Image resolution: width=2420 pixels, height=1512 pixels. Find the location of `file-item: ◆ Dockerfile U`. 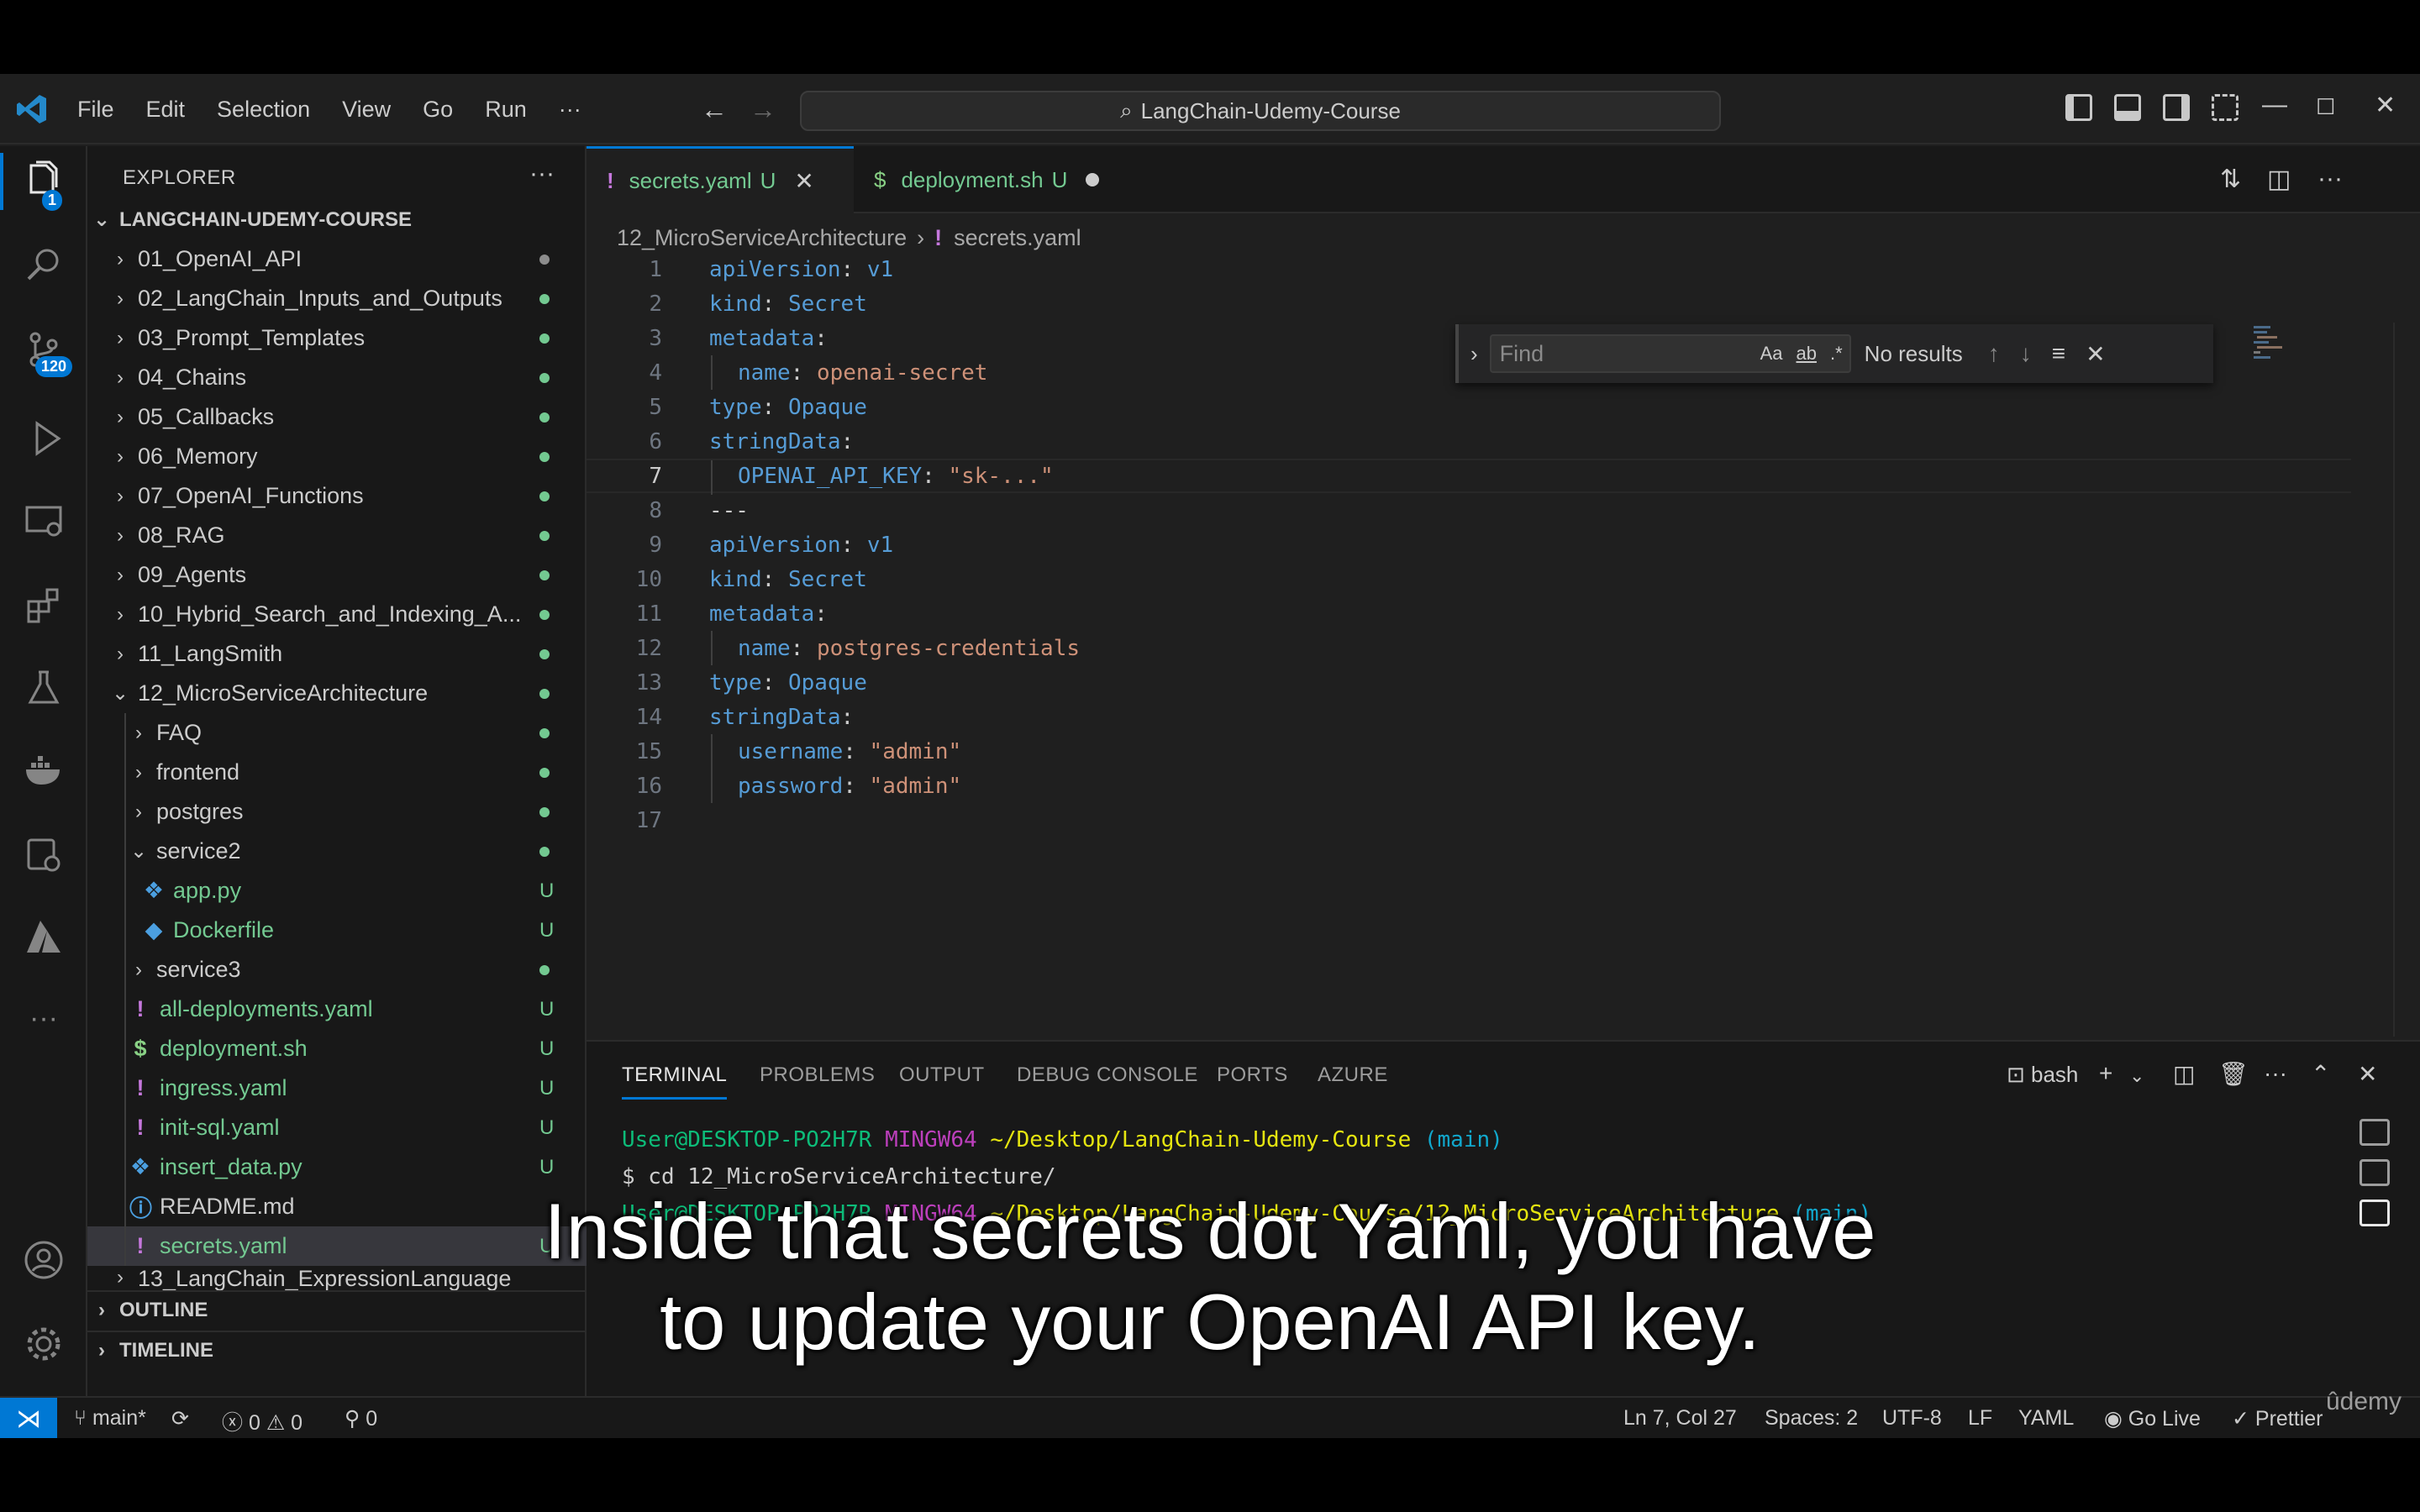

file-item: ◆ Dockerfile U is located at coordinates (337, 930).